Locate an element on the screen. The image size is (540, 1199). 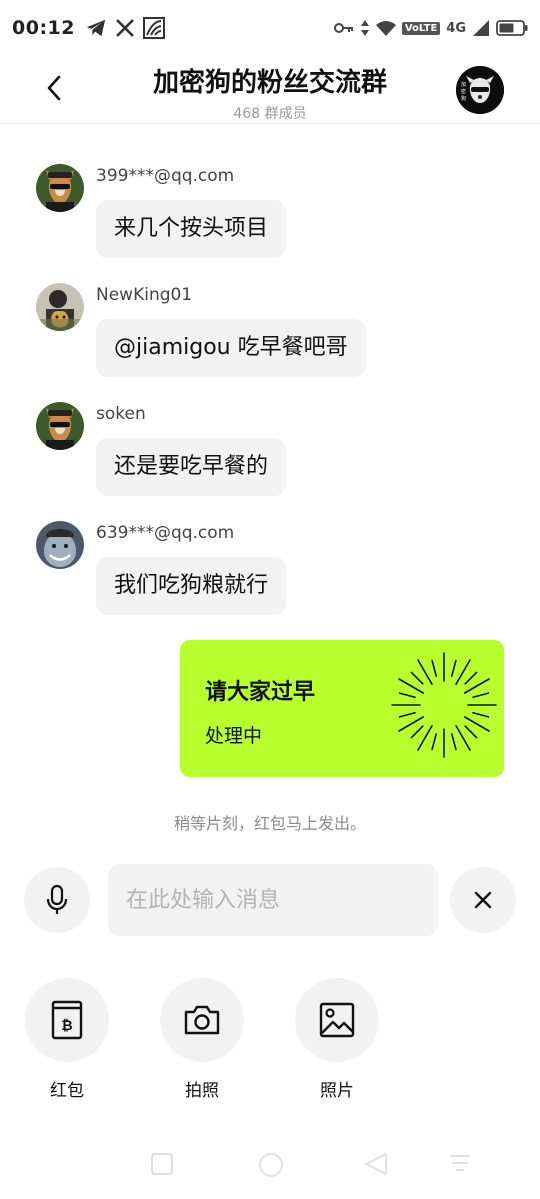
svg-text: 加 is located at coordinates (463, 84).